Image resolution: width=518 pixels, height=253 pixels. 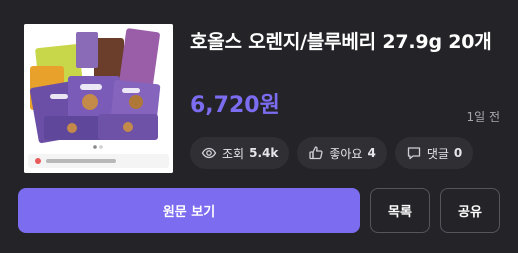 I want to click on eye-icon, so click(x=209, y=153).